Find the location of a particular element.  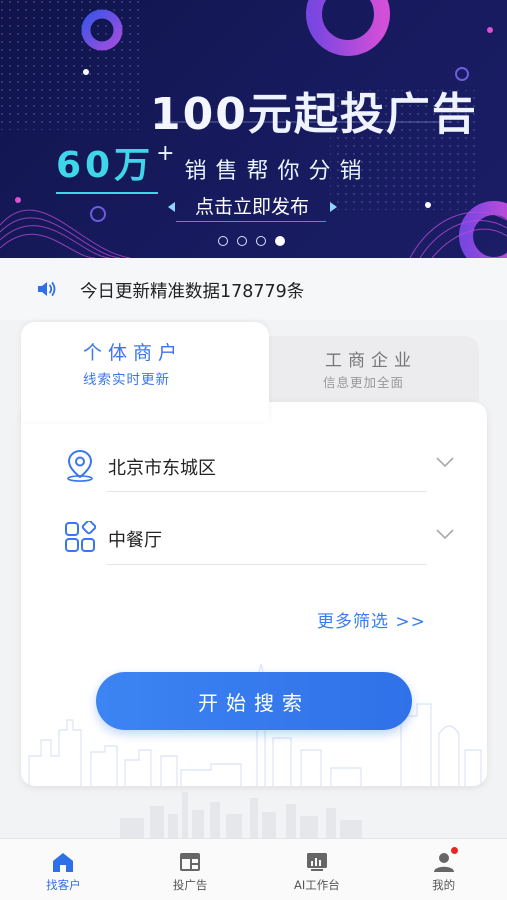

tab-individual: 个体商户 线索实时更新 is located at coordinates (145, 372).